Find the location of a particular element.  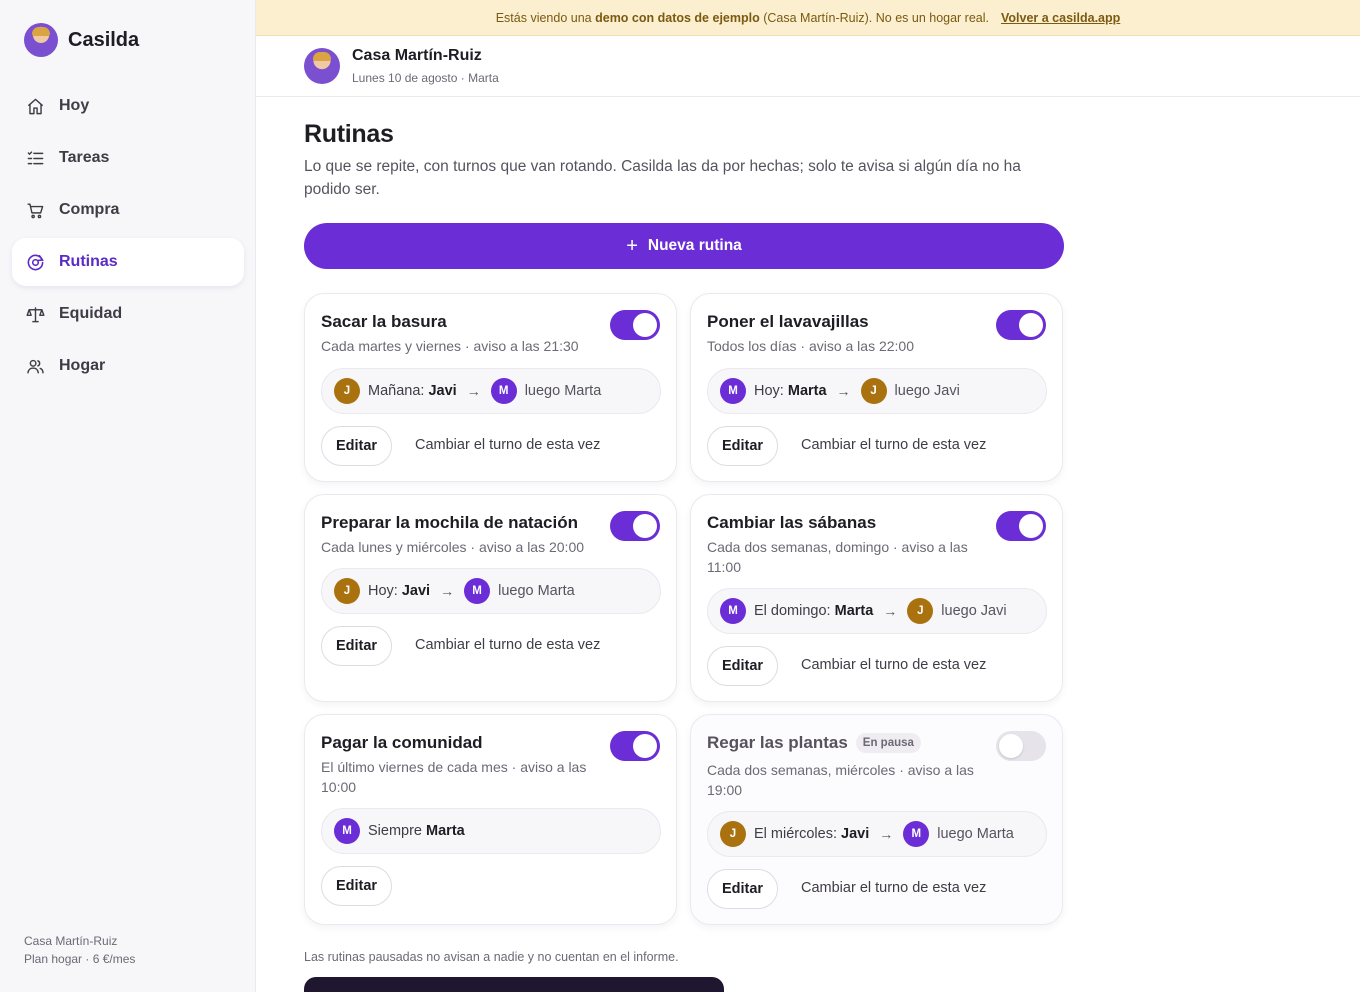

bottom-panel is located at coordinates (514, 984).